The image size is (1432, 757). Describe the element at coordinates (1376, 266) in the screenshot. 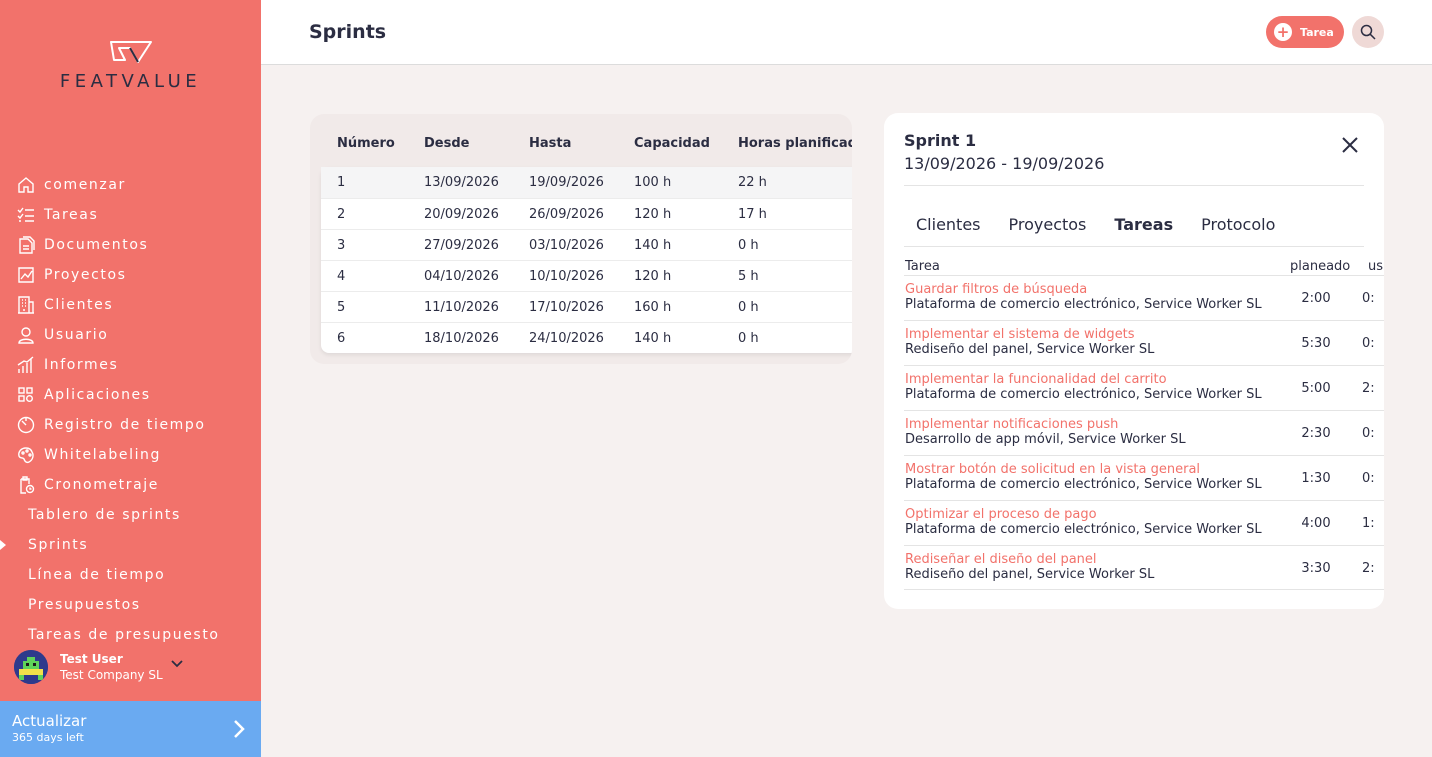

I see `column-header-usado: us` at that location.